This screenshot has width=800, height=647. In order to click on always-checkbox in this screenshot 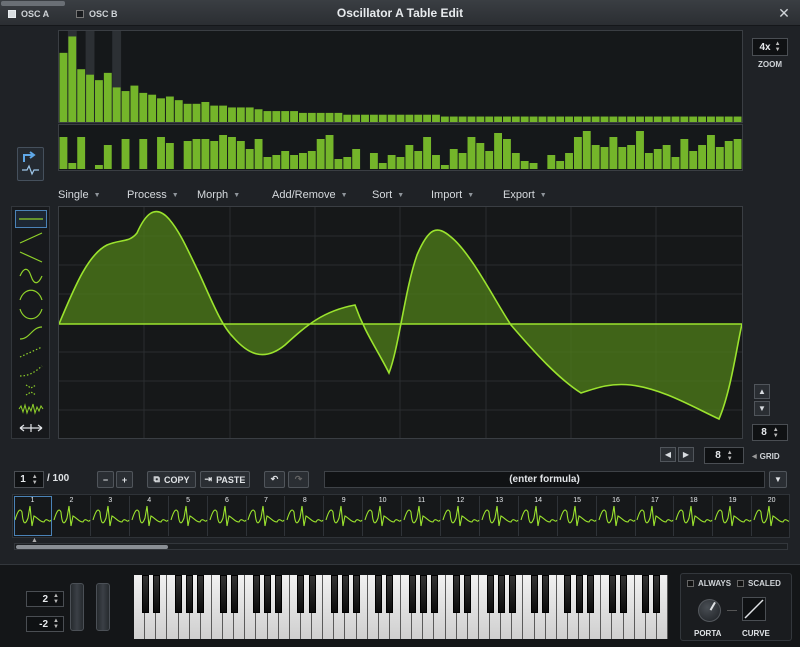, I will do `click(690, 583)`.